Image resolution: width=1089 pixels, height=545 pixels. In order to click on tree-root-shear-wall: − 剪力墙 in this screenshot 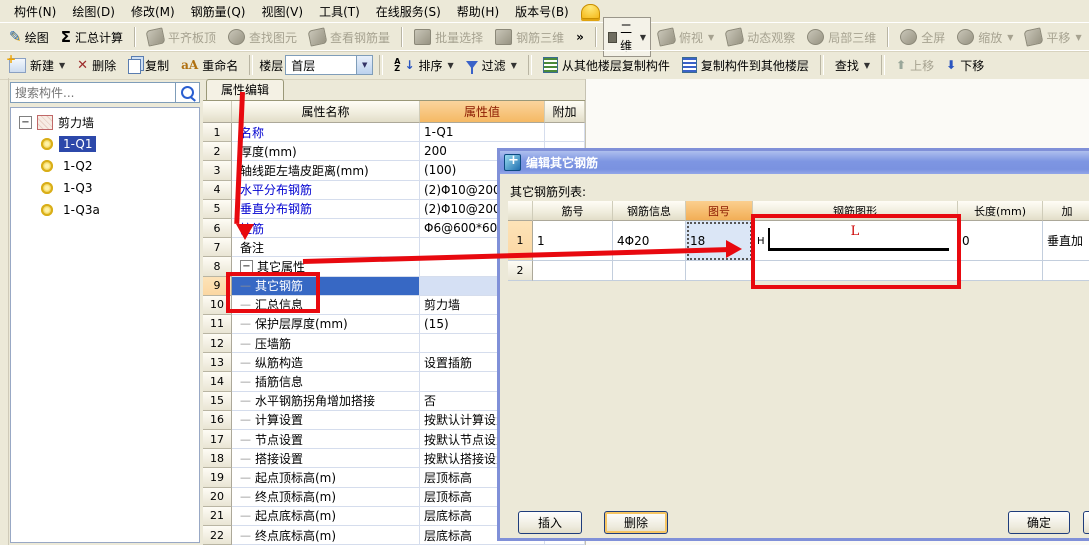, I will do `click(105, 120)`.